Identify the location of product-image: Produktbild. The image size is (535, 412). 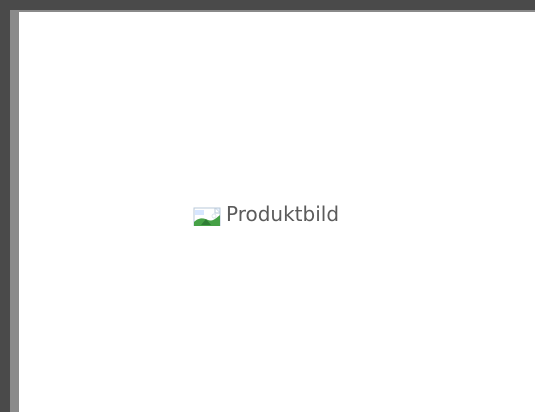
(265, 214).